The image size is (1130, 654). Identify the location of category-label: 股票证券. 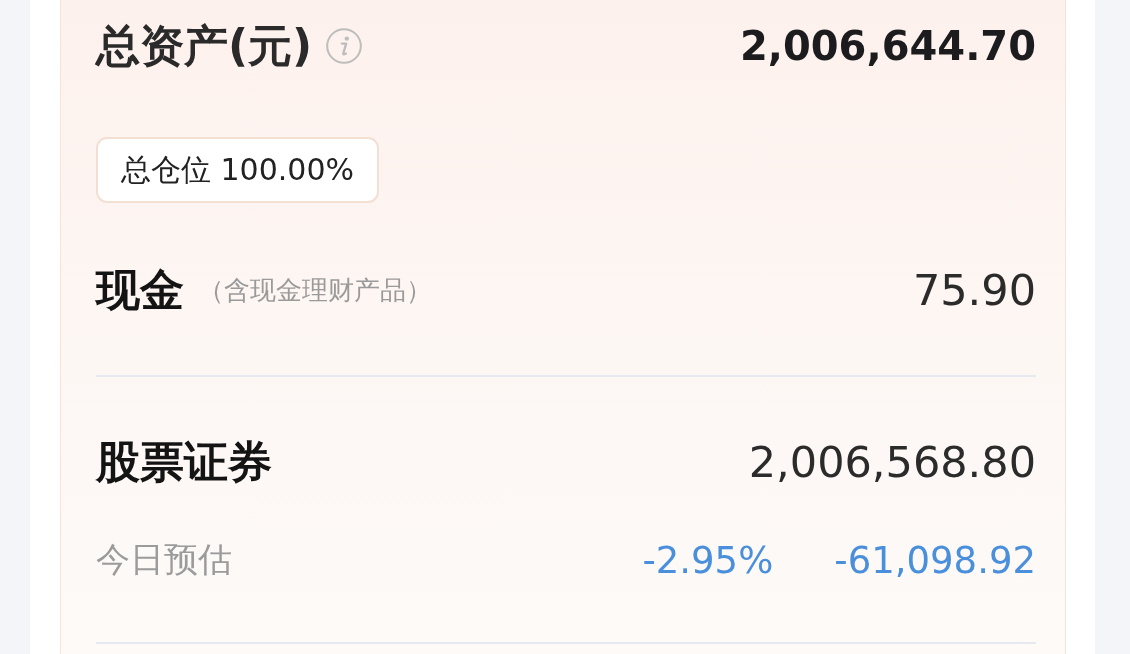
(184, 461).